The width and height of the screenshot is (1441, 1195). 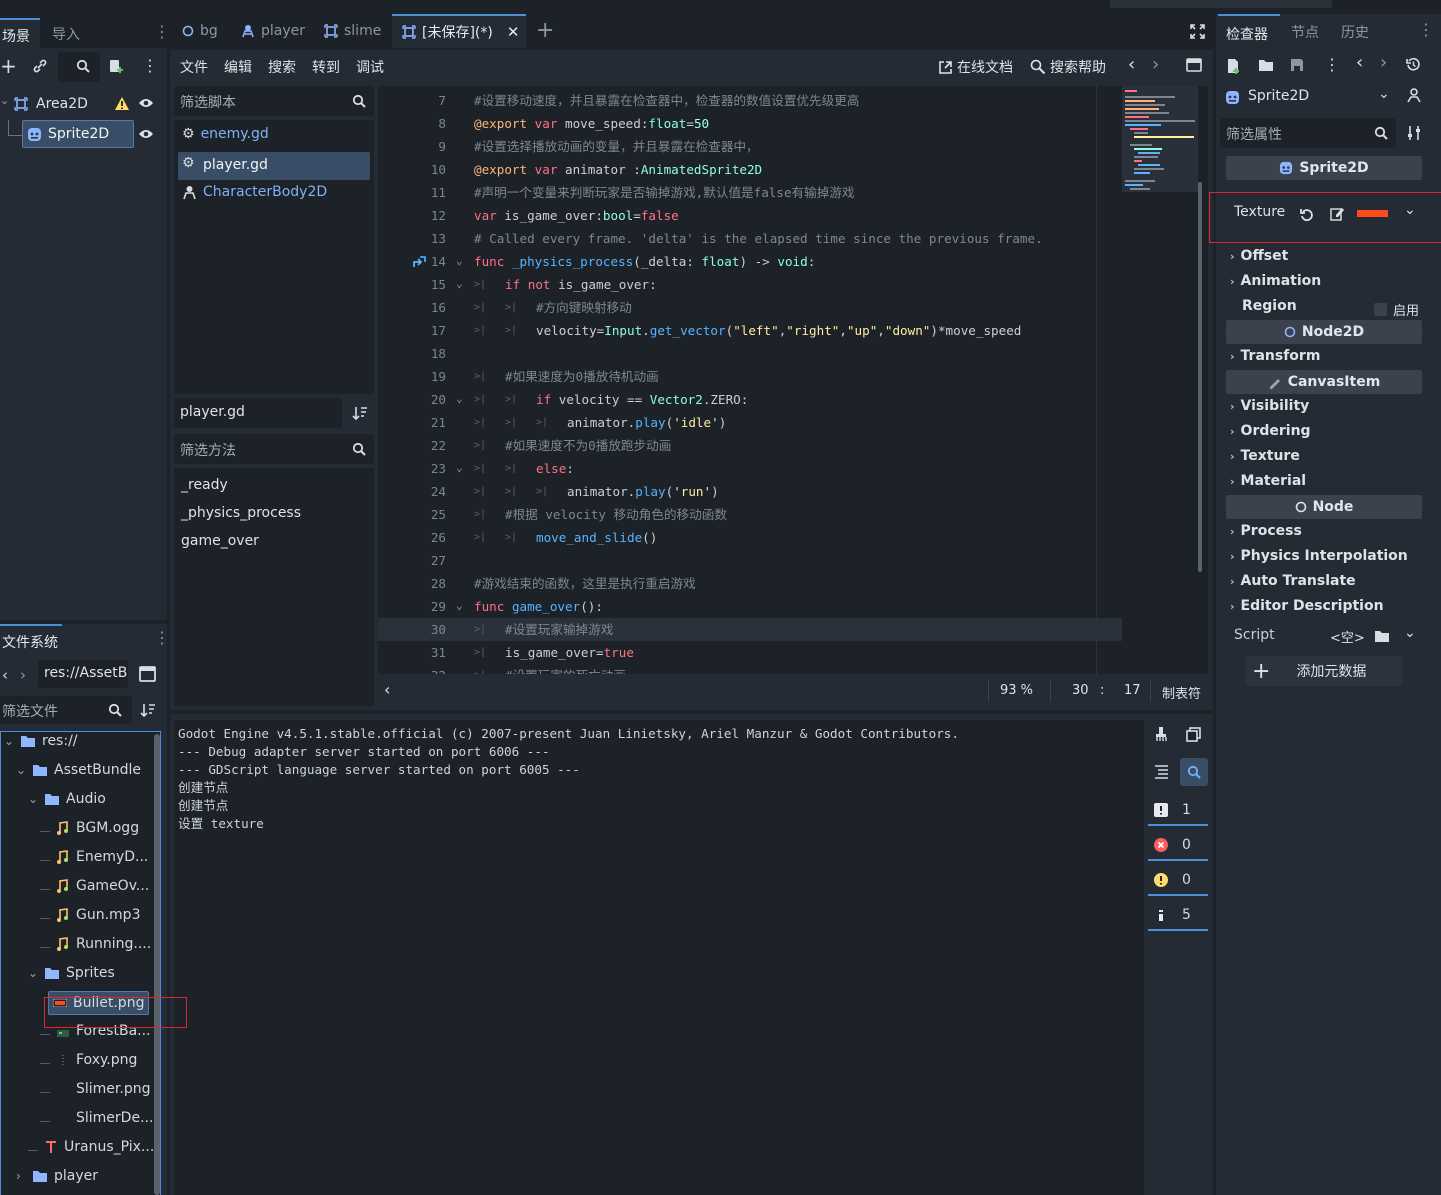 What do you see at coordinates (459, 31) in the screenshot?
I see `tab-unsaved: [未保存](*) ✕` at bounding box center [459, 31].